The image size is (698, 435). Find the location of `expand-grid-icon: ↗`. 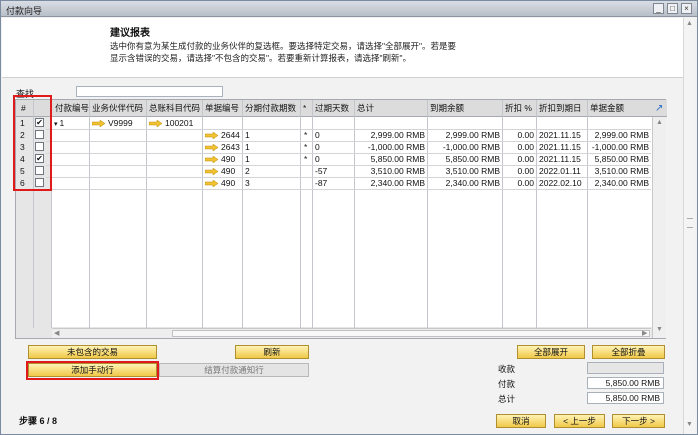

expand-grid-icon: ↗ is located at coordinates (658, 108).